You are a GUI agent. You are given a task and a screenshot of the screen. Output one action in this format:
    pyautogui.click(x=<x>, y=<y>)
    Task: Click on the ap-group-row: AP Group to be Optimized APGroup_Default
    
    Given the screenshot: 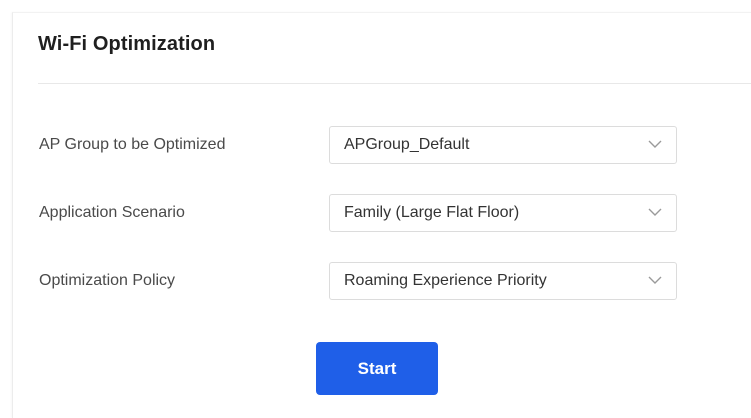 What is the action you would take?
    pyautogui.click(x=389, y=146)
    